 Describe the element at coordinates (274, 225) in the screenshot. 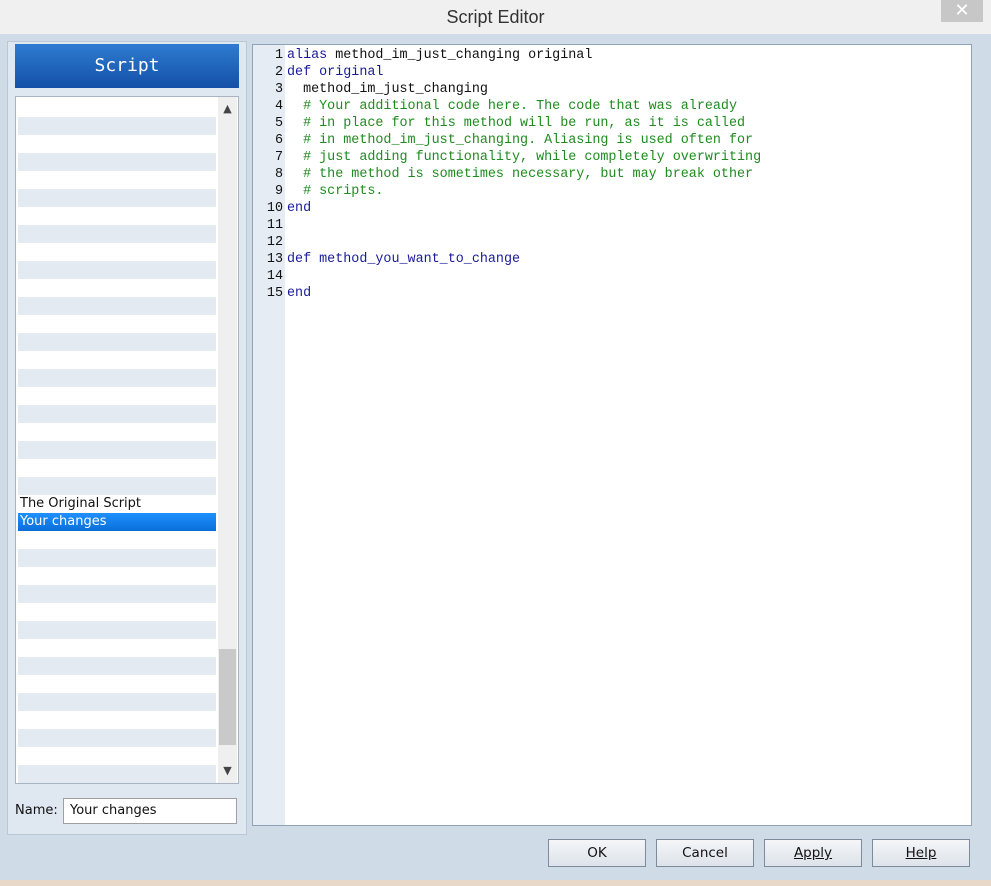

I see `line-number: 11` at that location.